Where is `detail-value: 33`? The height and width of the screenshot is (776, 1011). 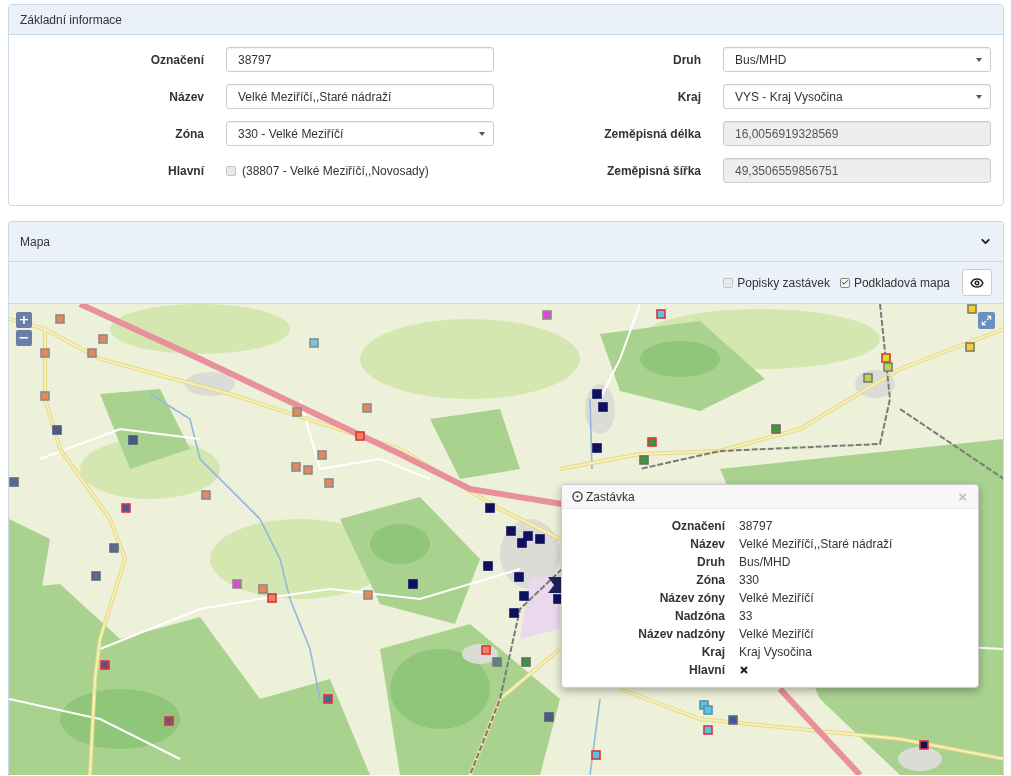 detail-value: 33 is located at coordinates (746, 616).